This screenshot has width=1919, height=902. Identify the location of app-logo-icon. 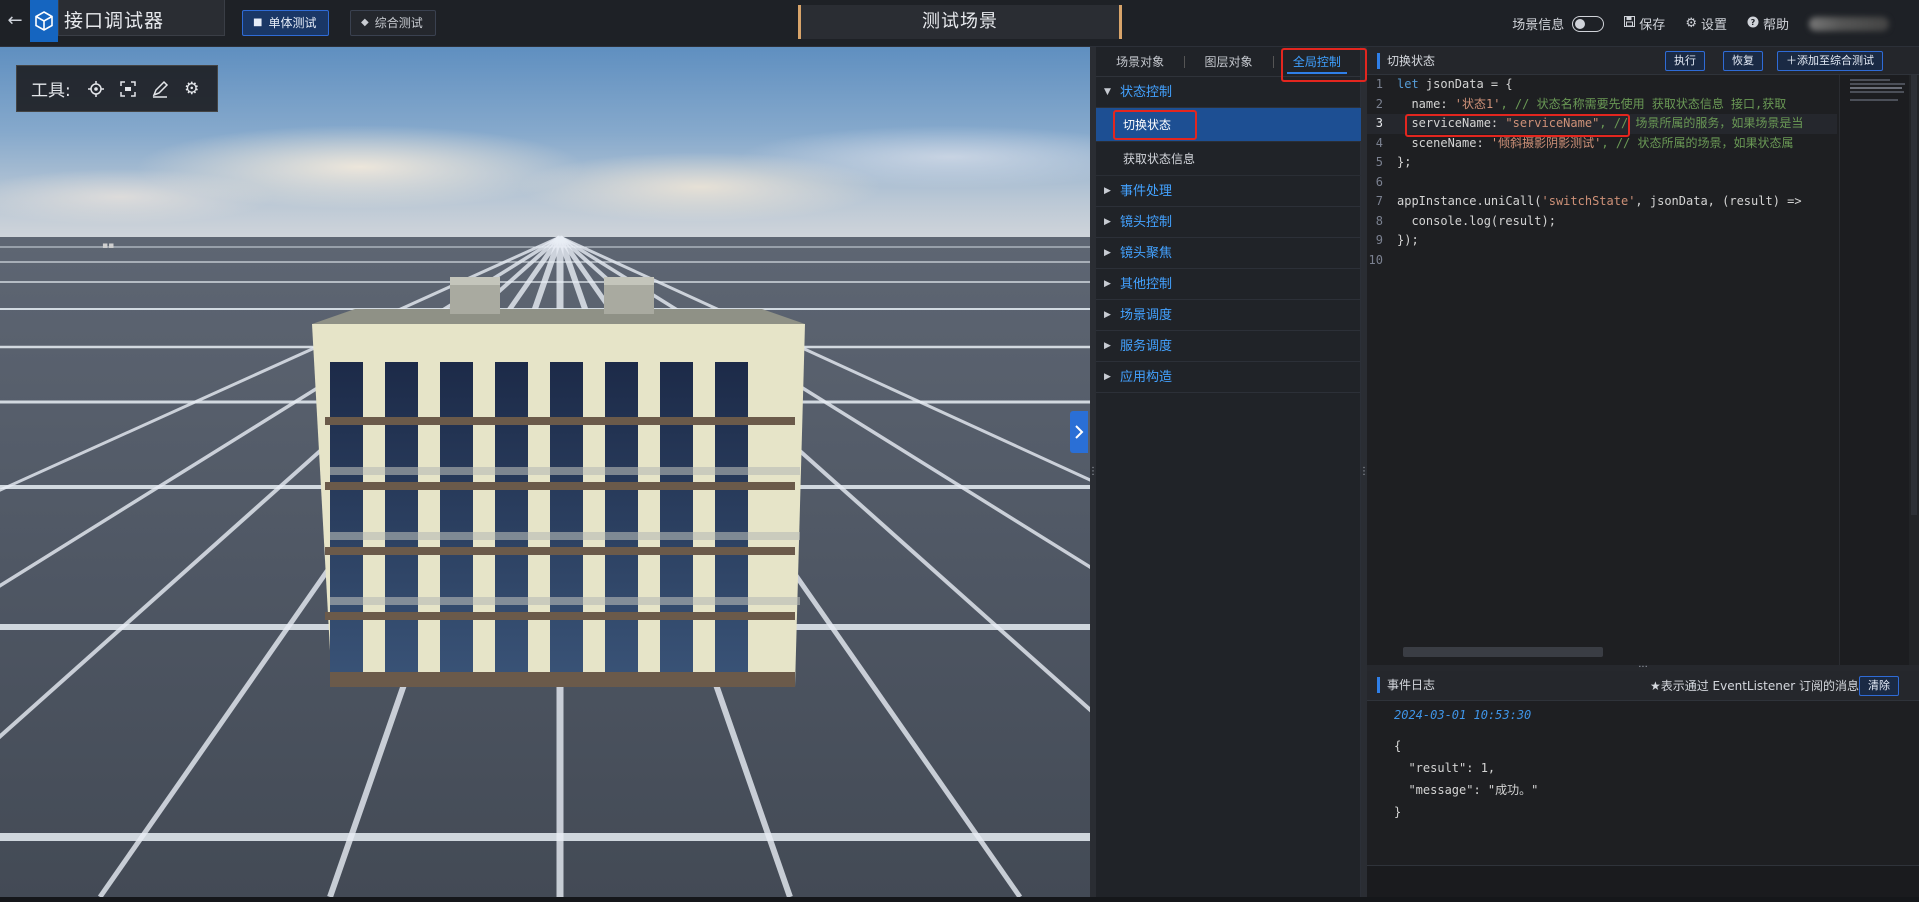
(44, 21).